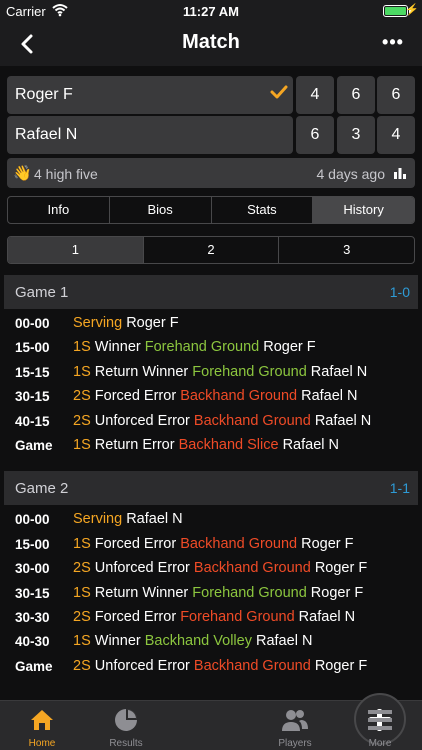 The image size is (422, 750). What do you see at coordinates (211, 44) in the screenshot?
I see `nav-bar: Match •••` at bounding box center [211, 44].